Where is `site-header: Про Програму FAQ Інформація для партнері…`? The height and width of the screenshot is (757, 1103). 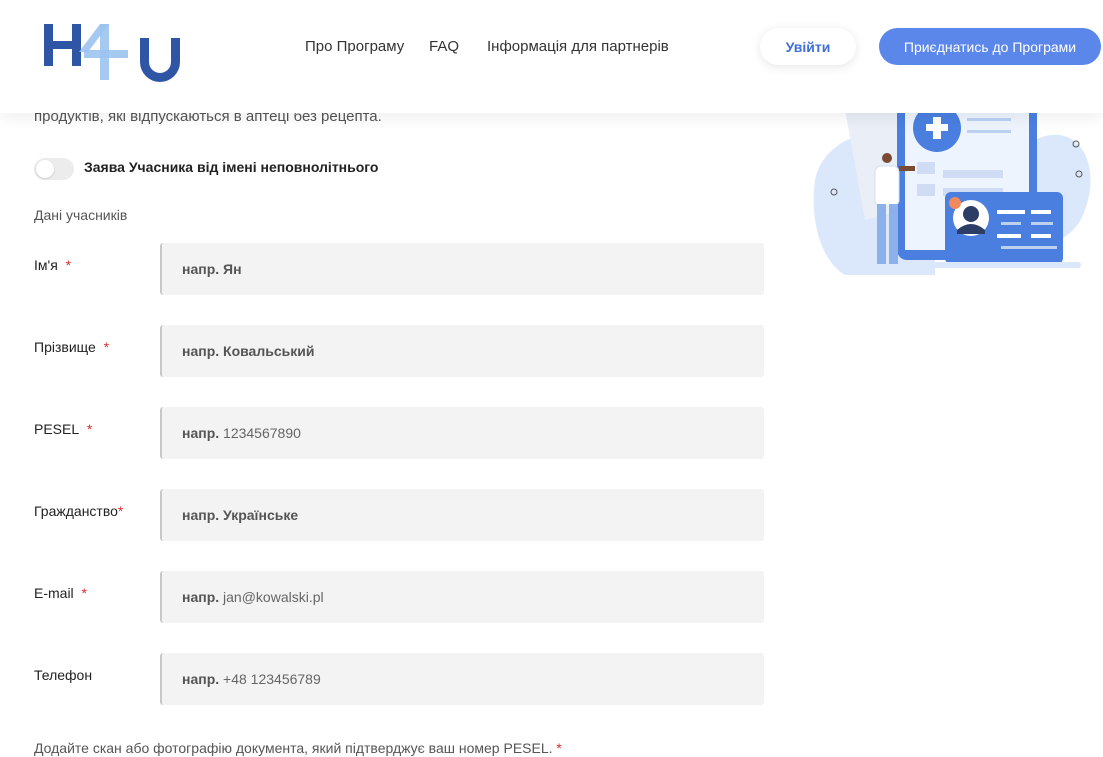 site-header: Про Програму FAQ Інформація для партнері… is located at coordinates (551, 56).